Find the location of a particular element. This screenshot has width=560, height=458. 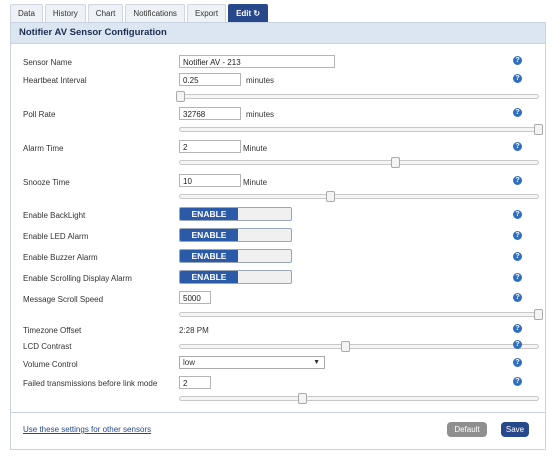

panel-title: Notifier AV Sensor Configuration is located at coordinates (278, 33).